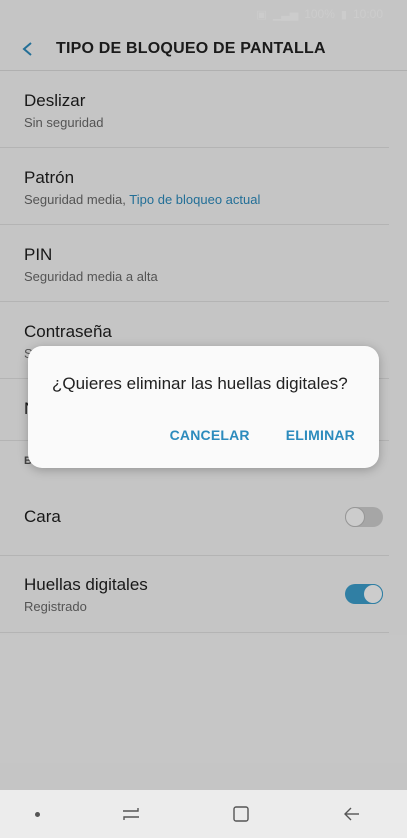 This screenshot has width=407, height=838. I want to click on cancel-button: CANCELAR, so click(210, 435).